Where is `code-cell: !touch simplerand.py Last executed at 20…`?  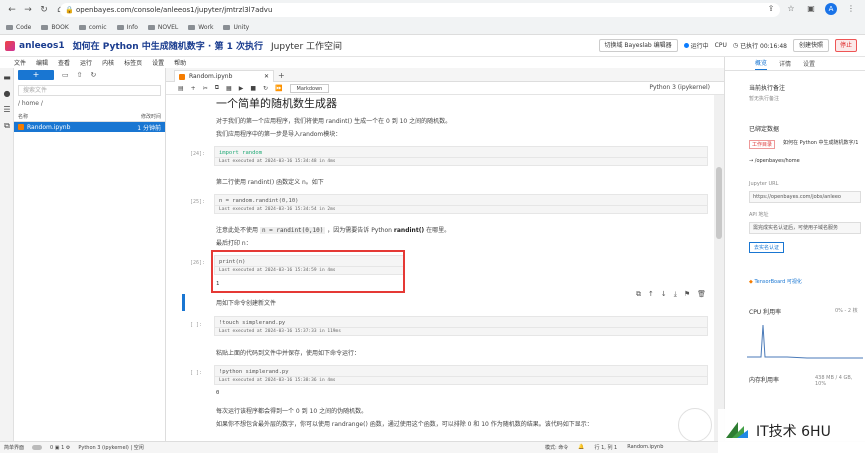 code-cell: !touch simplerand.py Last executed at 20… is located at coordinates (461, 326).